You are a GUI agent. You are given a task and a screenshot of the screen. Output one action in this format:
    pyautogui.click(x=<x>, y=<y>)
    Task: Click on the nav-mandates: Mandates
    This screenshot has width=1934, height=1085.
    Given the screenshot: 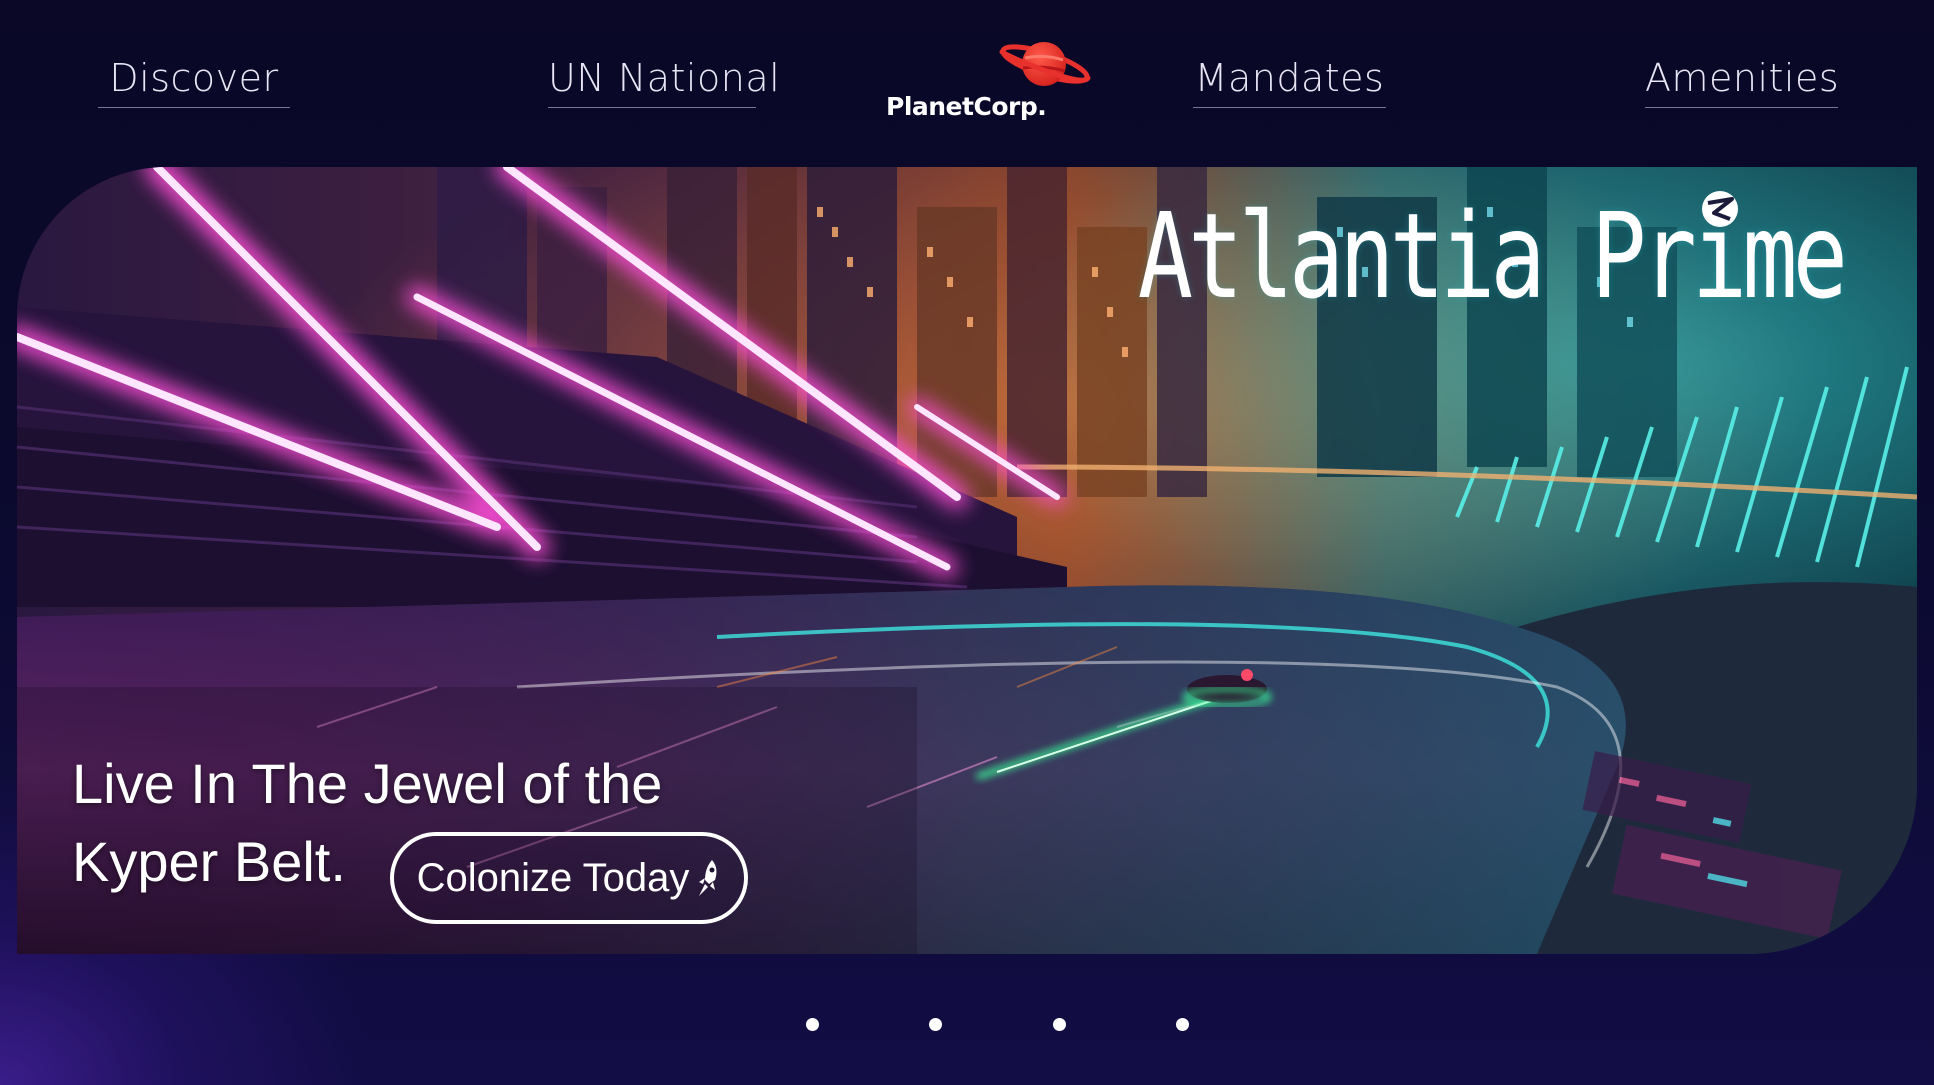 What is the action you would take?
    pyautogui.click(x=1289, y=80)
    